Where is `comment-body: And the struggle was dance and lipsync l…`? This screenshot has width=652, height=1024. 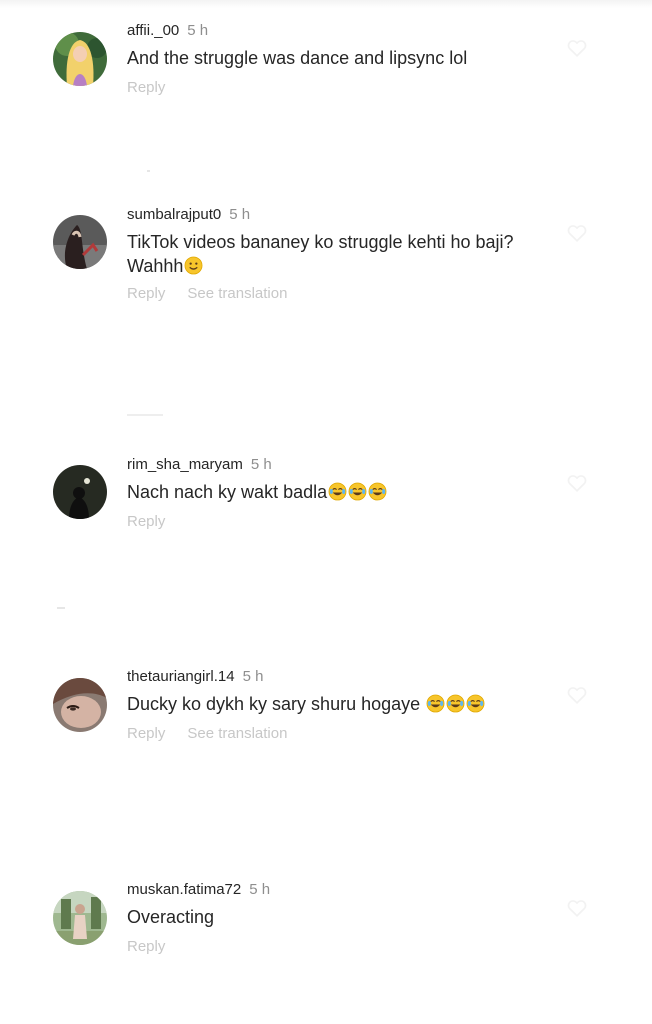
comment-body: And the struggle was dance and lipsync l… is located at coordinates (297, 58).